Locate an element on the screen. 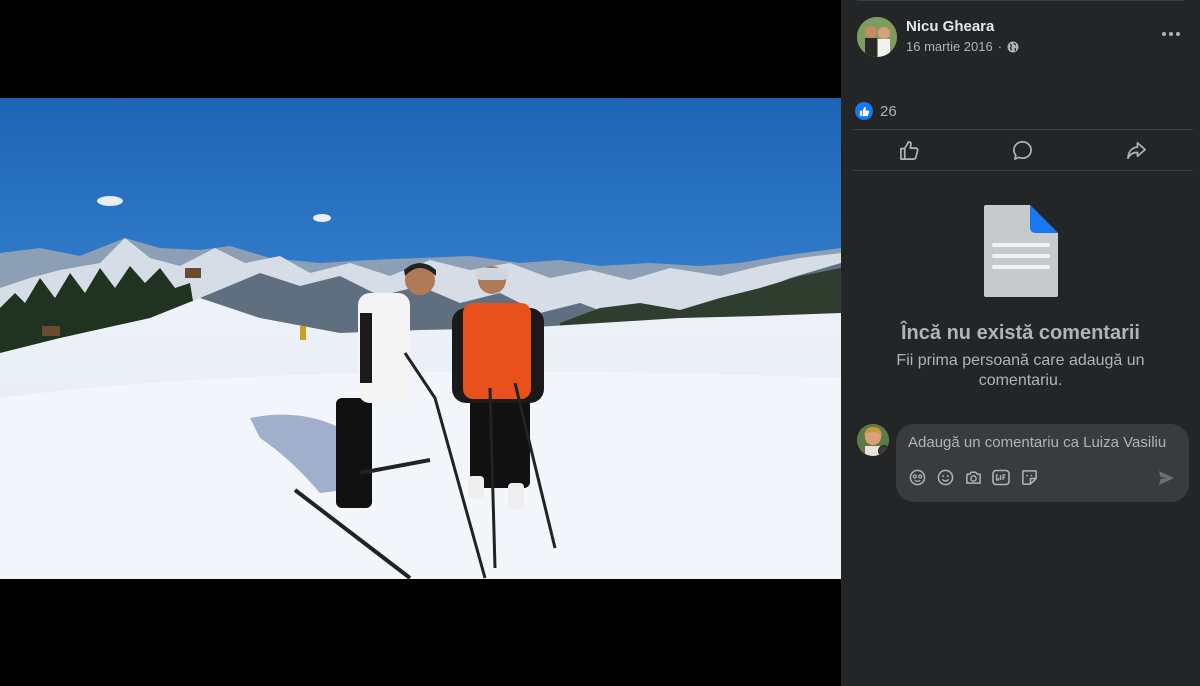  reactions-summary: 26 is located at coordinates (876, 111).